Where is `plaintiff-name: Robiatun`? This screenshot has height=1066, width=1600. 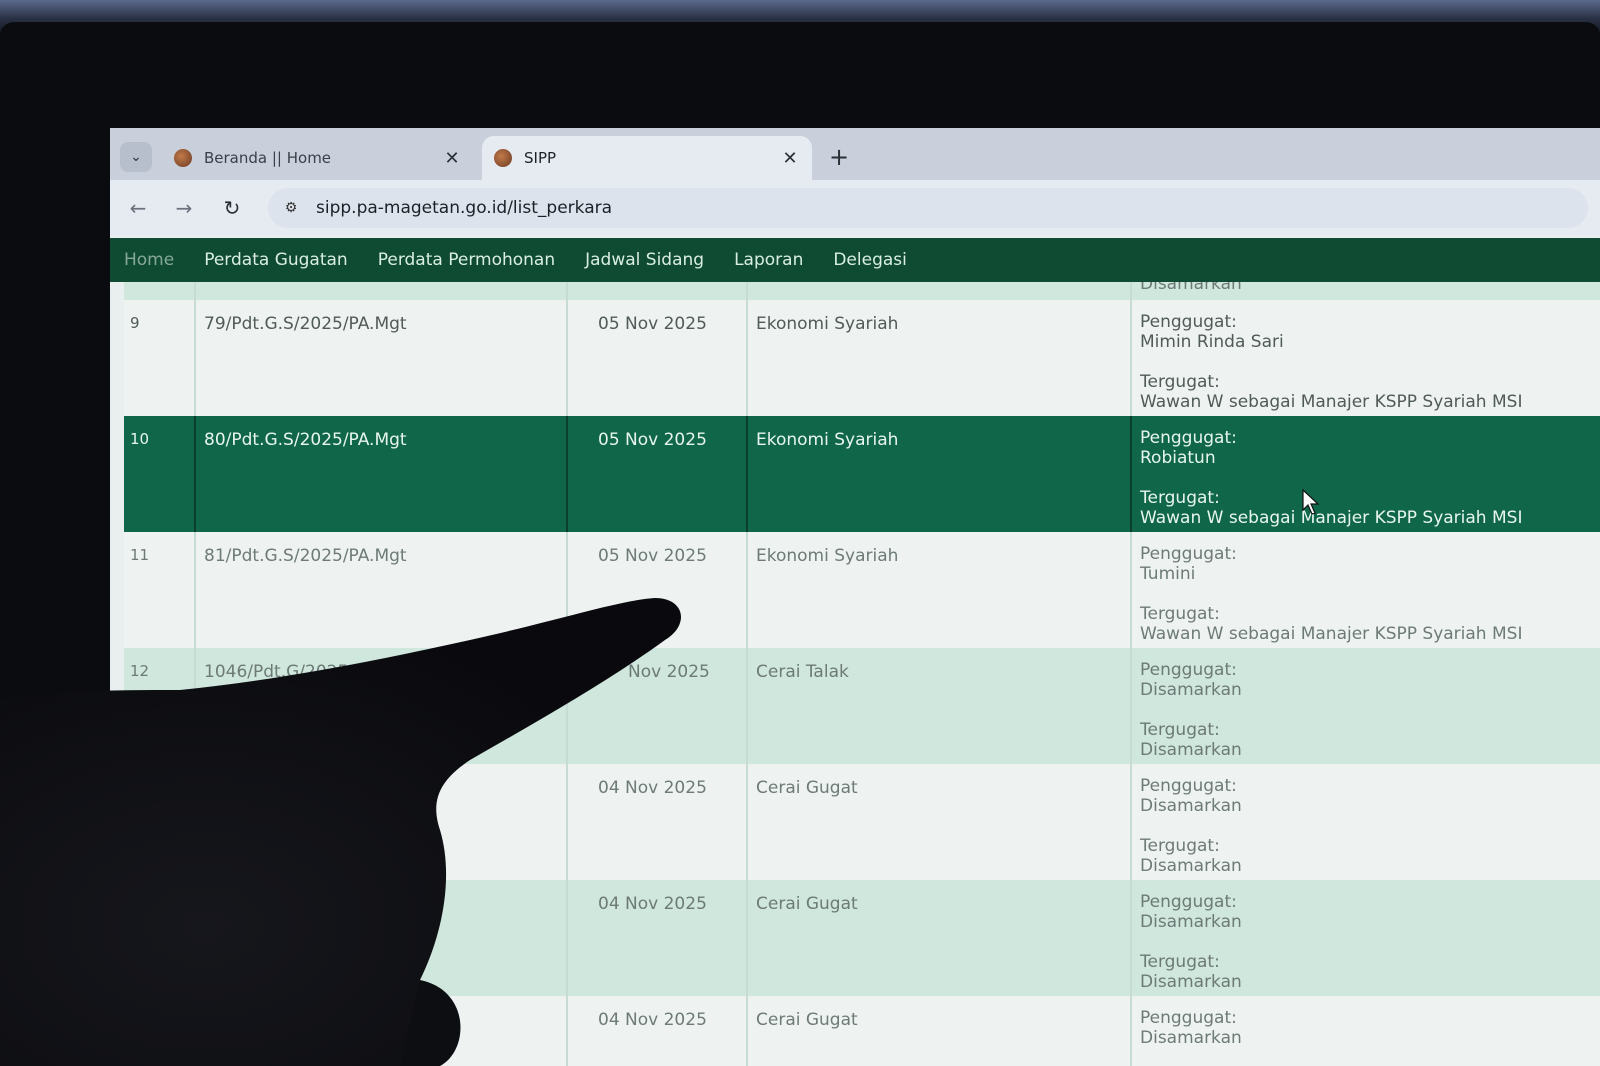
plaintiff-name: Robiatun is located at coordinates (1178, 458).